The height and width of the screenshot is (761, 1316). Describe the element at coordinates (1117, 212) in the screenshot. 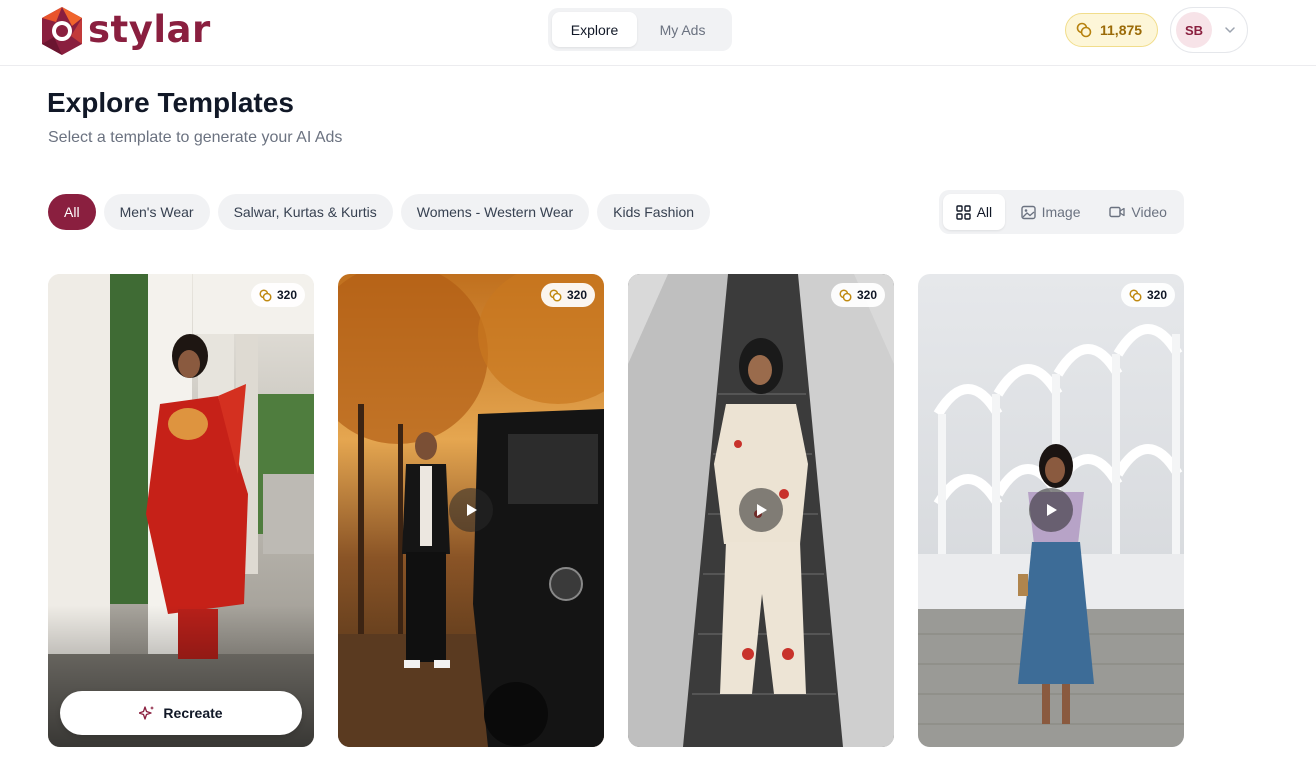

I see `video-icon` at that location.